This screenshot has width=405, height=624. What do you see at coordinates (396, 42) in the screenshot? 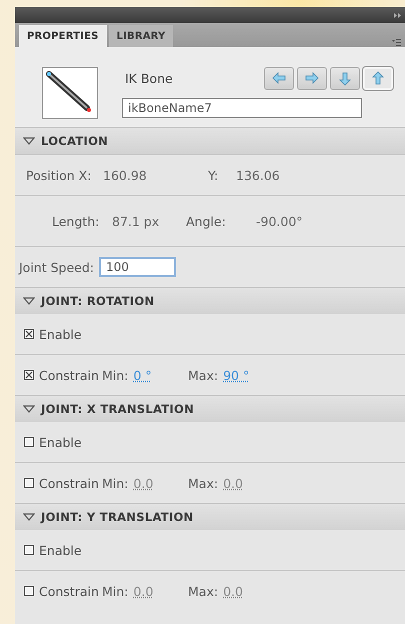
I see `menu-icon` at bounding box center [396, 42].